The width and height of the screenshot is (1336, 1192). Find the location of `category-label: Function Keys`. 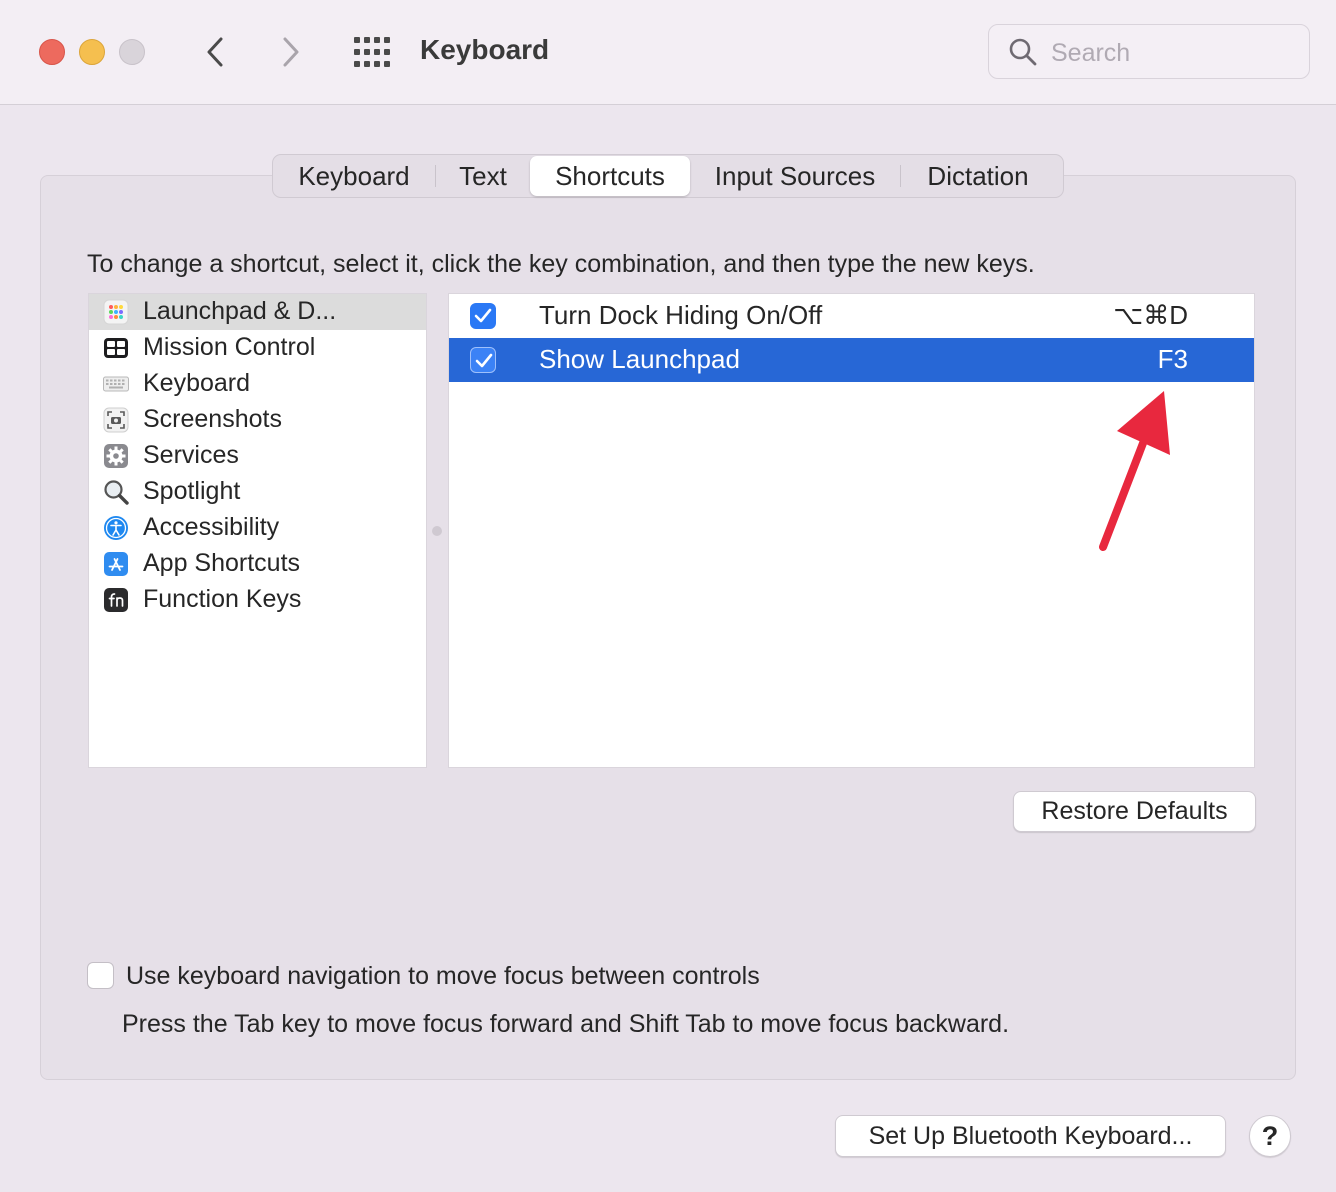

category-label: Function Keys is located at coordinates (222, 599).